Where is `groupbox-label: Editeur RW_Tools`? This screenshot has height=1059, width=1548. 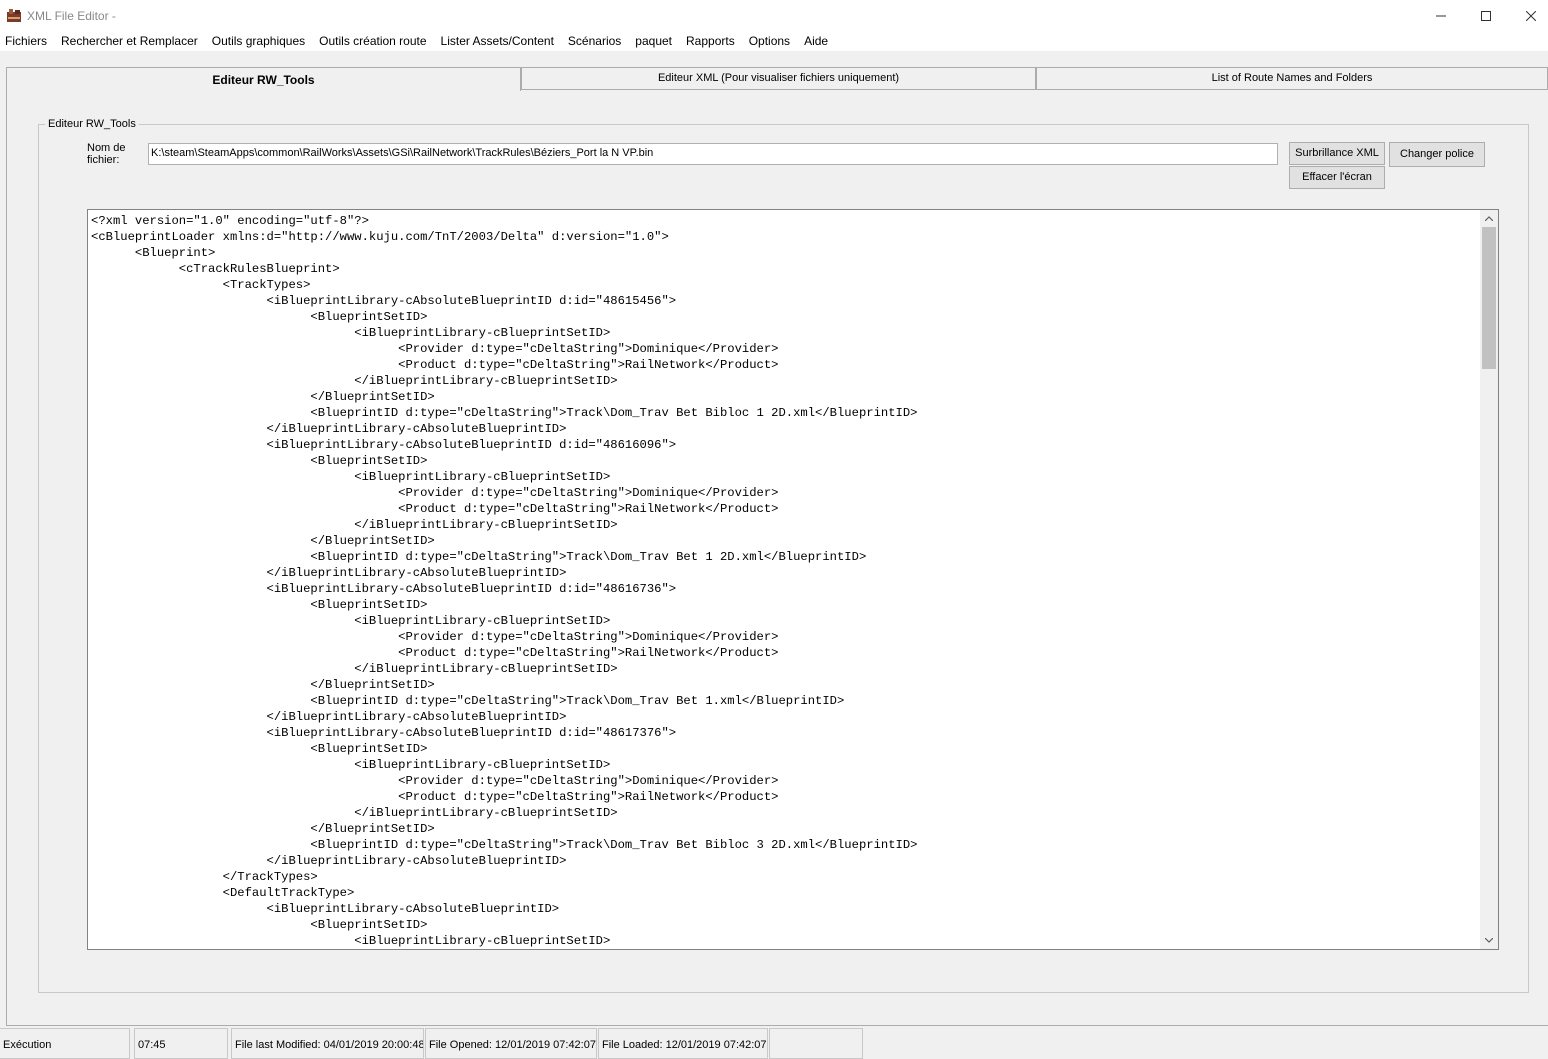
groupbox-label: Editeur RW_Tools is located at coordinates (92, 124).